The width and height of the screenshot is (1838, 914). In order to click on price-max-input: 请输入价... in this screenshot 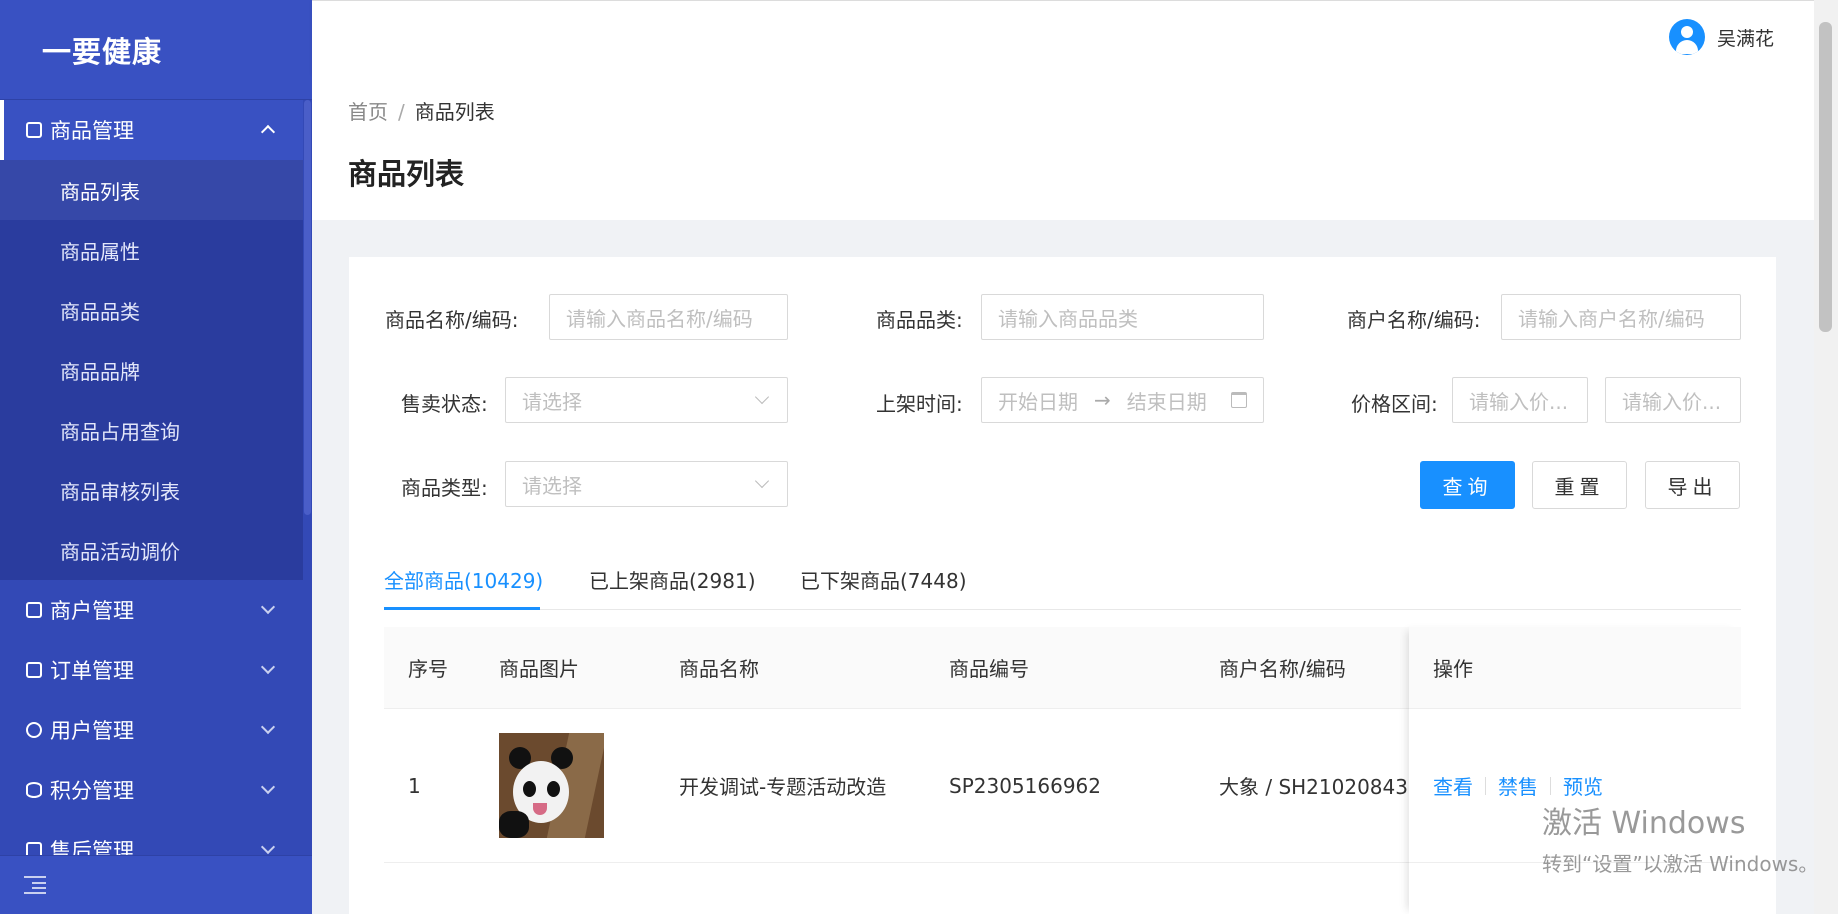, I will do `click(1673, 400)`.